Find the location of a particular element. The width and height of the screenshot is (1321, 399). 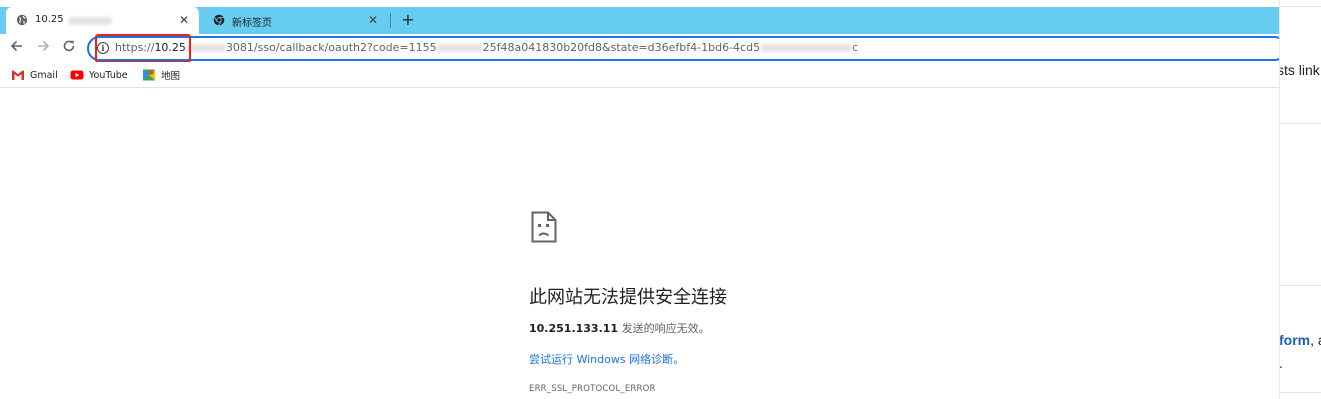

reload-icon is located at coordinates (69, 48).